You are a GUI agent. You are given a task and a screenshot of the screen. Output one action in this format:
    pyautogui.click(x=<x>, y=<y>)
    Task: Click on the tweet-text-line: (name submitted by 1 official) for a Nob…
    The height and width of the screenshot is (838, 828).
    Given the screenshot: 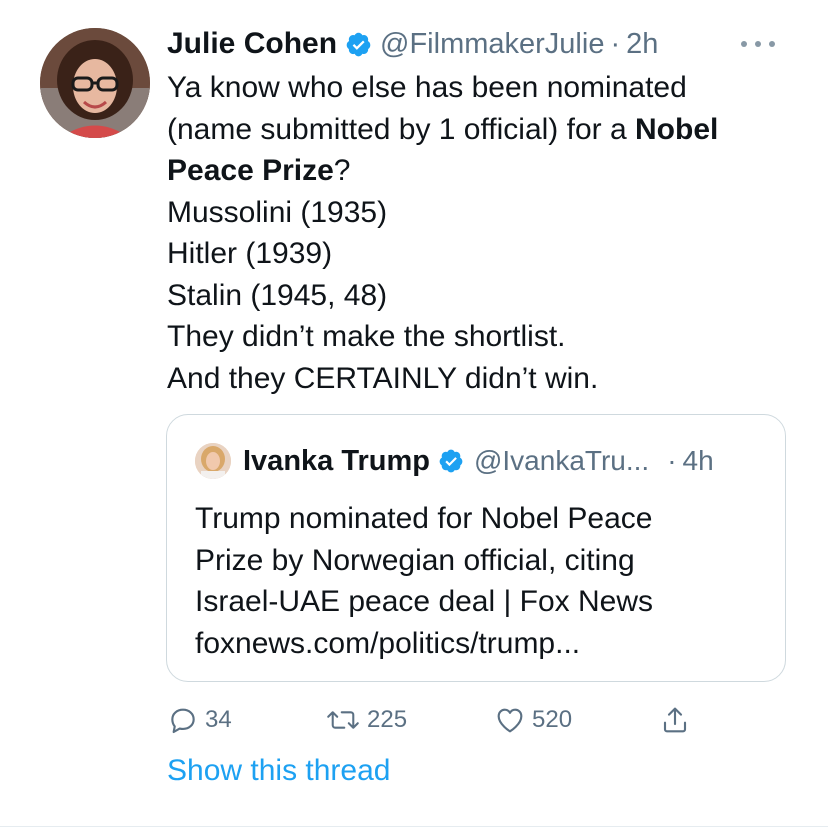 What is the action you would take?
    pyautogui.click(x=477, y=130)
    